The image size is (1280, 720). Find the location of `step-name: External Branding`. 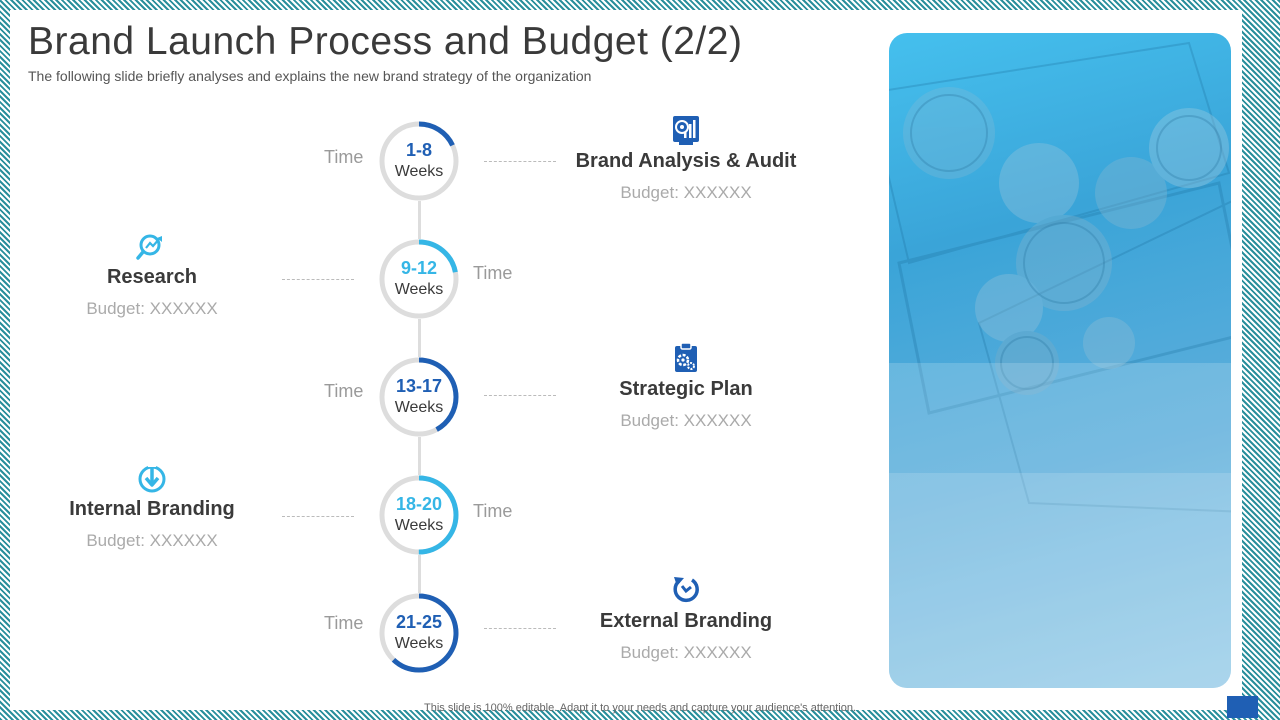

step-name: External Branding is located at coordinates (686, 621).